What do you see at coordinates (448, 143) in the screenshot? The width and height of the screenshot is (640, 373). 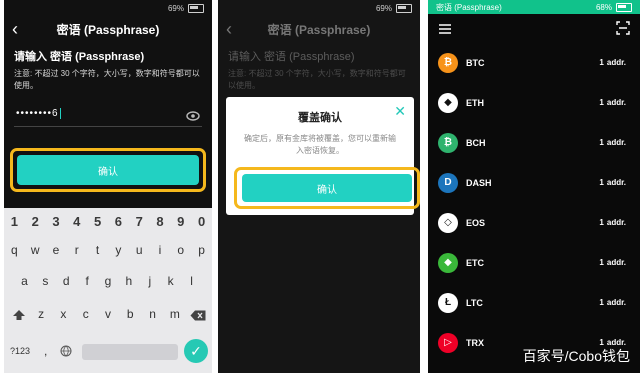 I see `bch-coin-icon: ₿` at bounding box center [448, 143].